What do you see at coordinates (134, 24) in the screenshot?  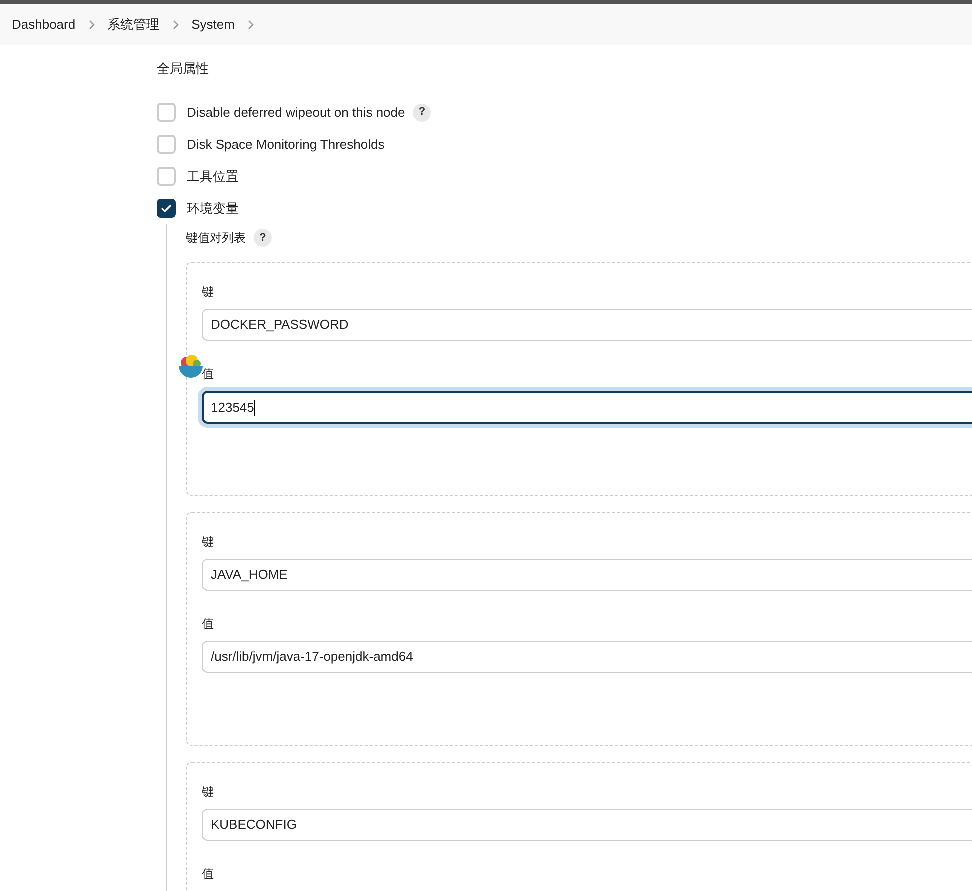 I see `breadcrumb-link: 系统管理` at bounding box center [134, 24].